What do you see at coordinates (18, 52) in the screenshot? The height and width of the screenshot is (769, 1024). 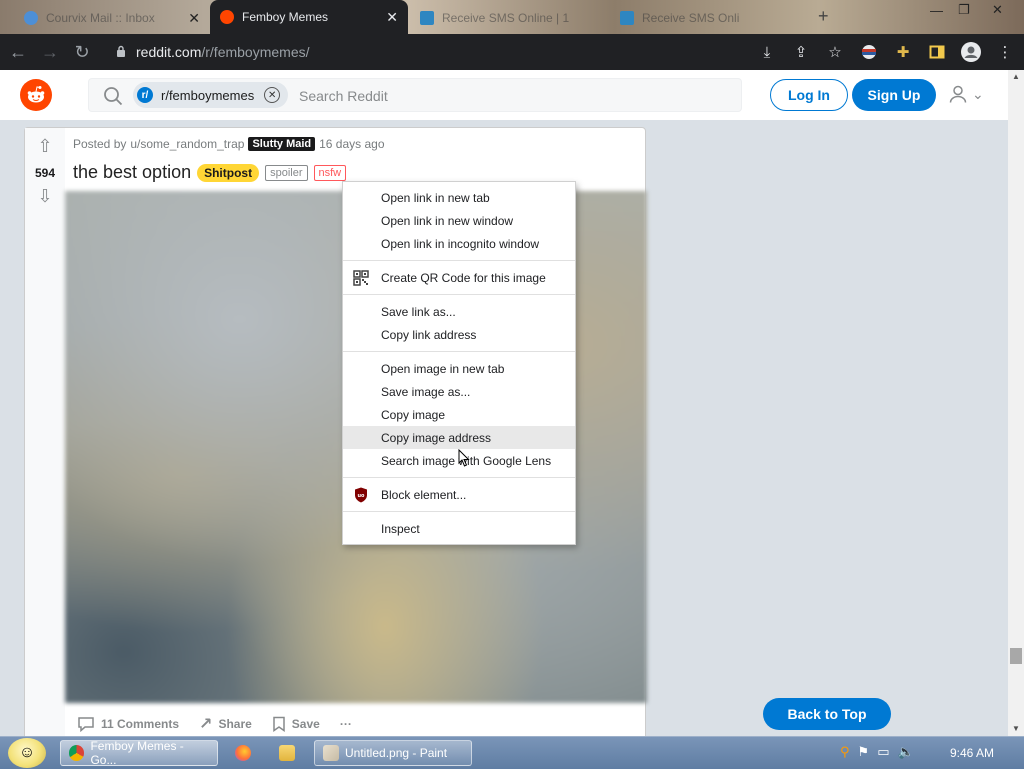 I see `back-arrow-icon: ←` at bounding box center [18, 52].